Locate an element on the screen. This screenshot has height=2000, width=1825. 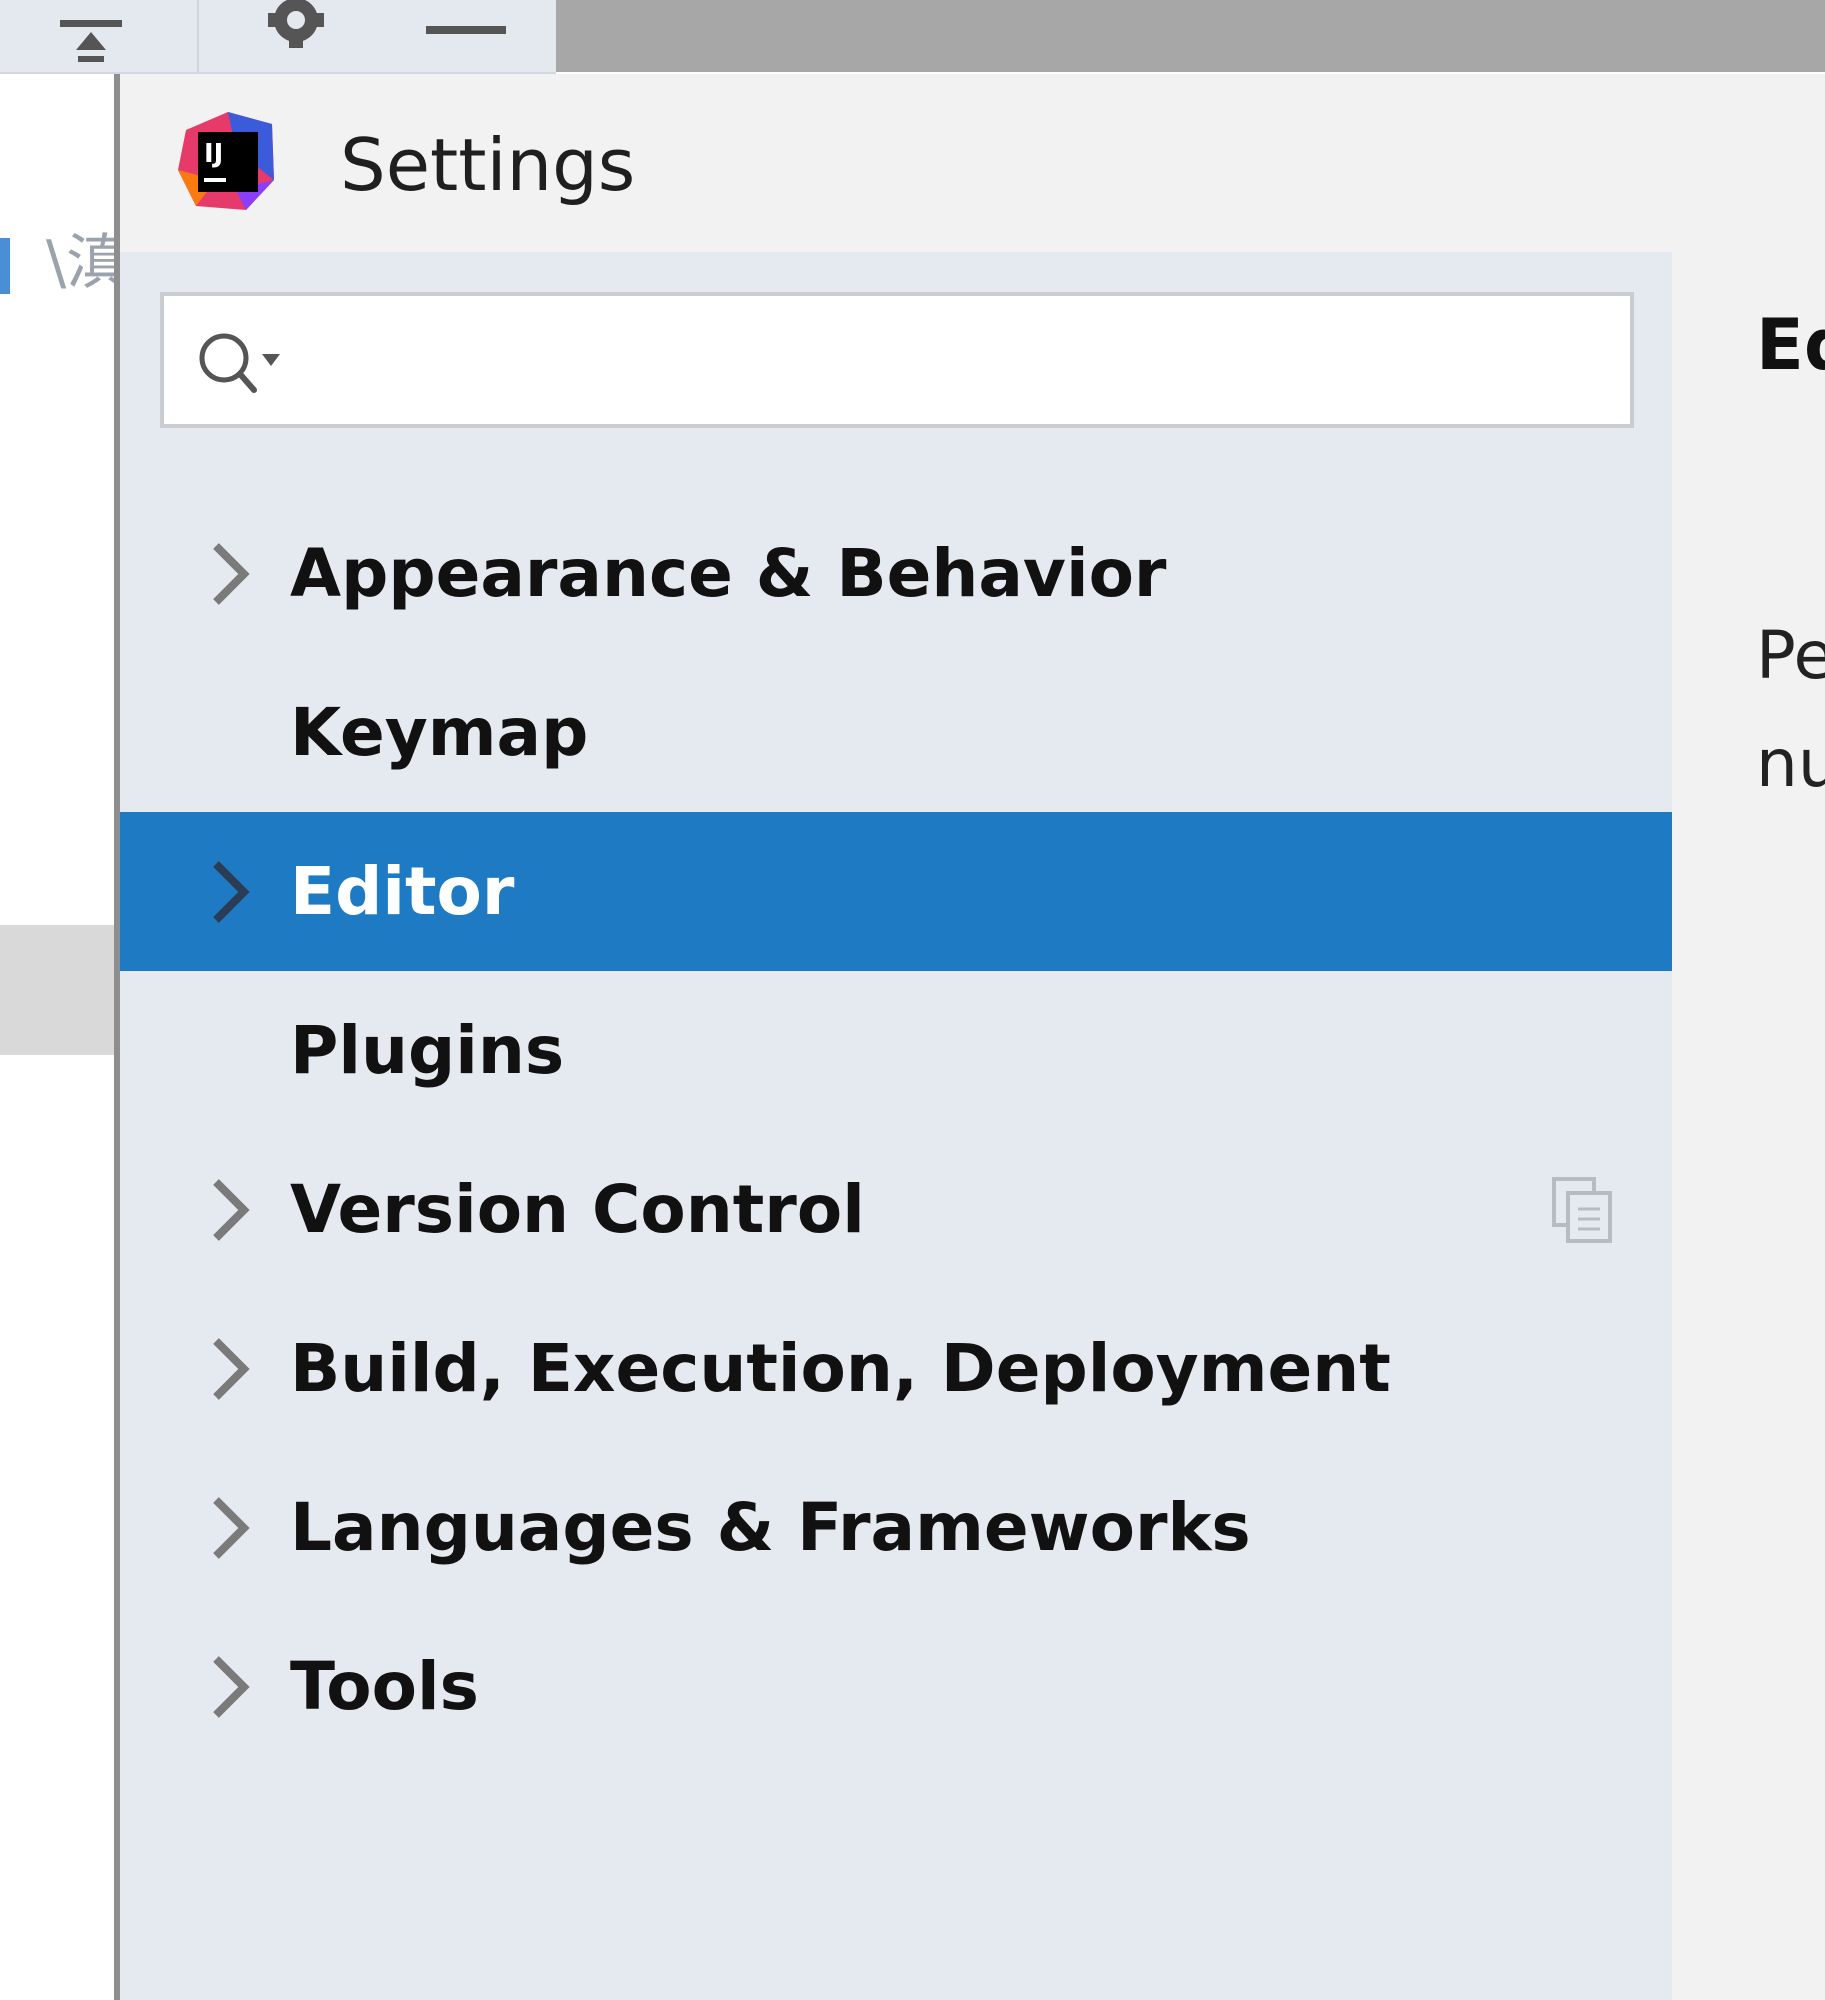
tree-item-label: Tools is located at coordinates (384, 1686).